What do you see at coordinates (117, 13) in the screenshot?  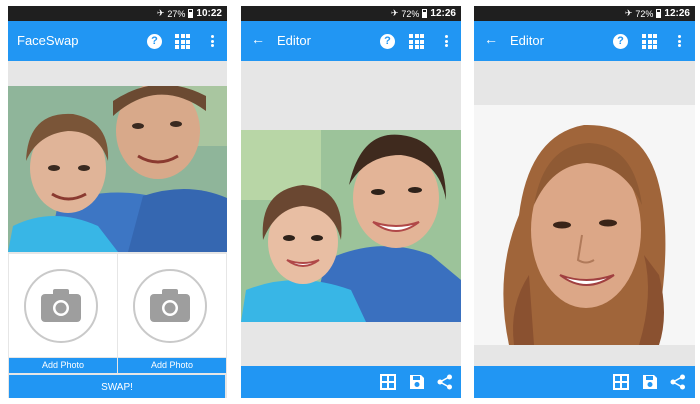 I see `status-bar: ✈ 27% 10:22` at bounding box center [117, 13].